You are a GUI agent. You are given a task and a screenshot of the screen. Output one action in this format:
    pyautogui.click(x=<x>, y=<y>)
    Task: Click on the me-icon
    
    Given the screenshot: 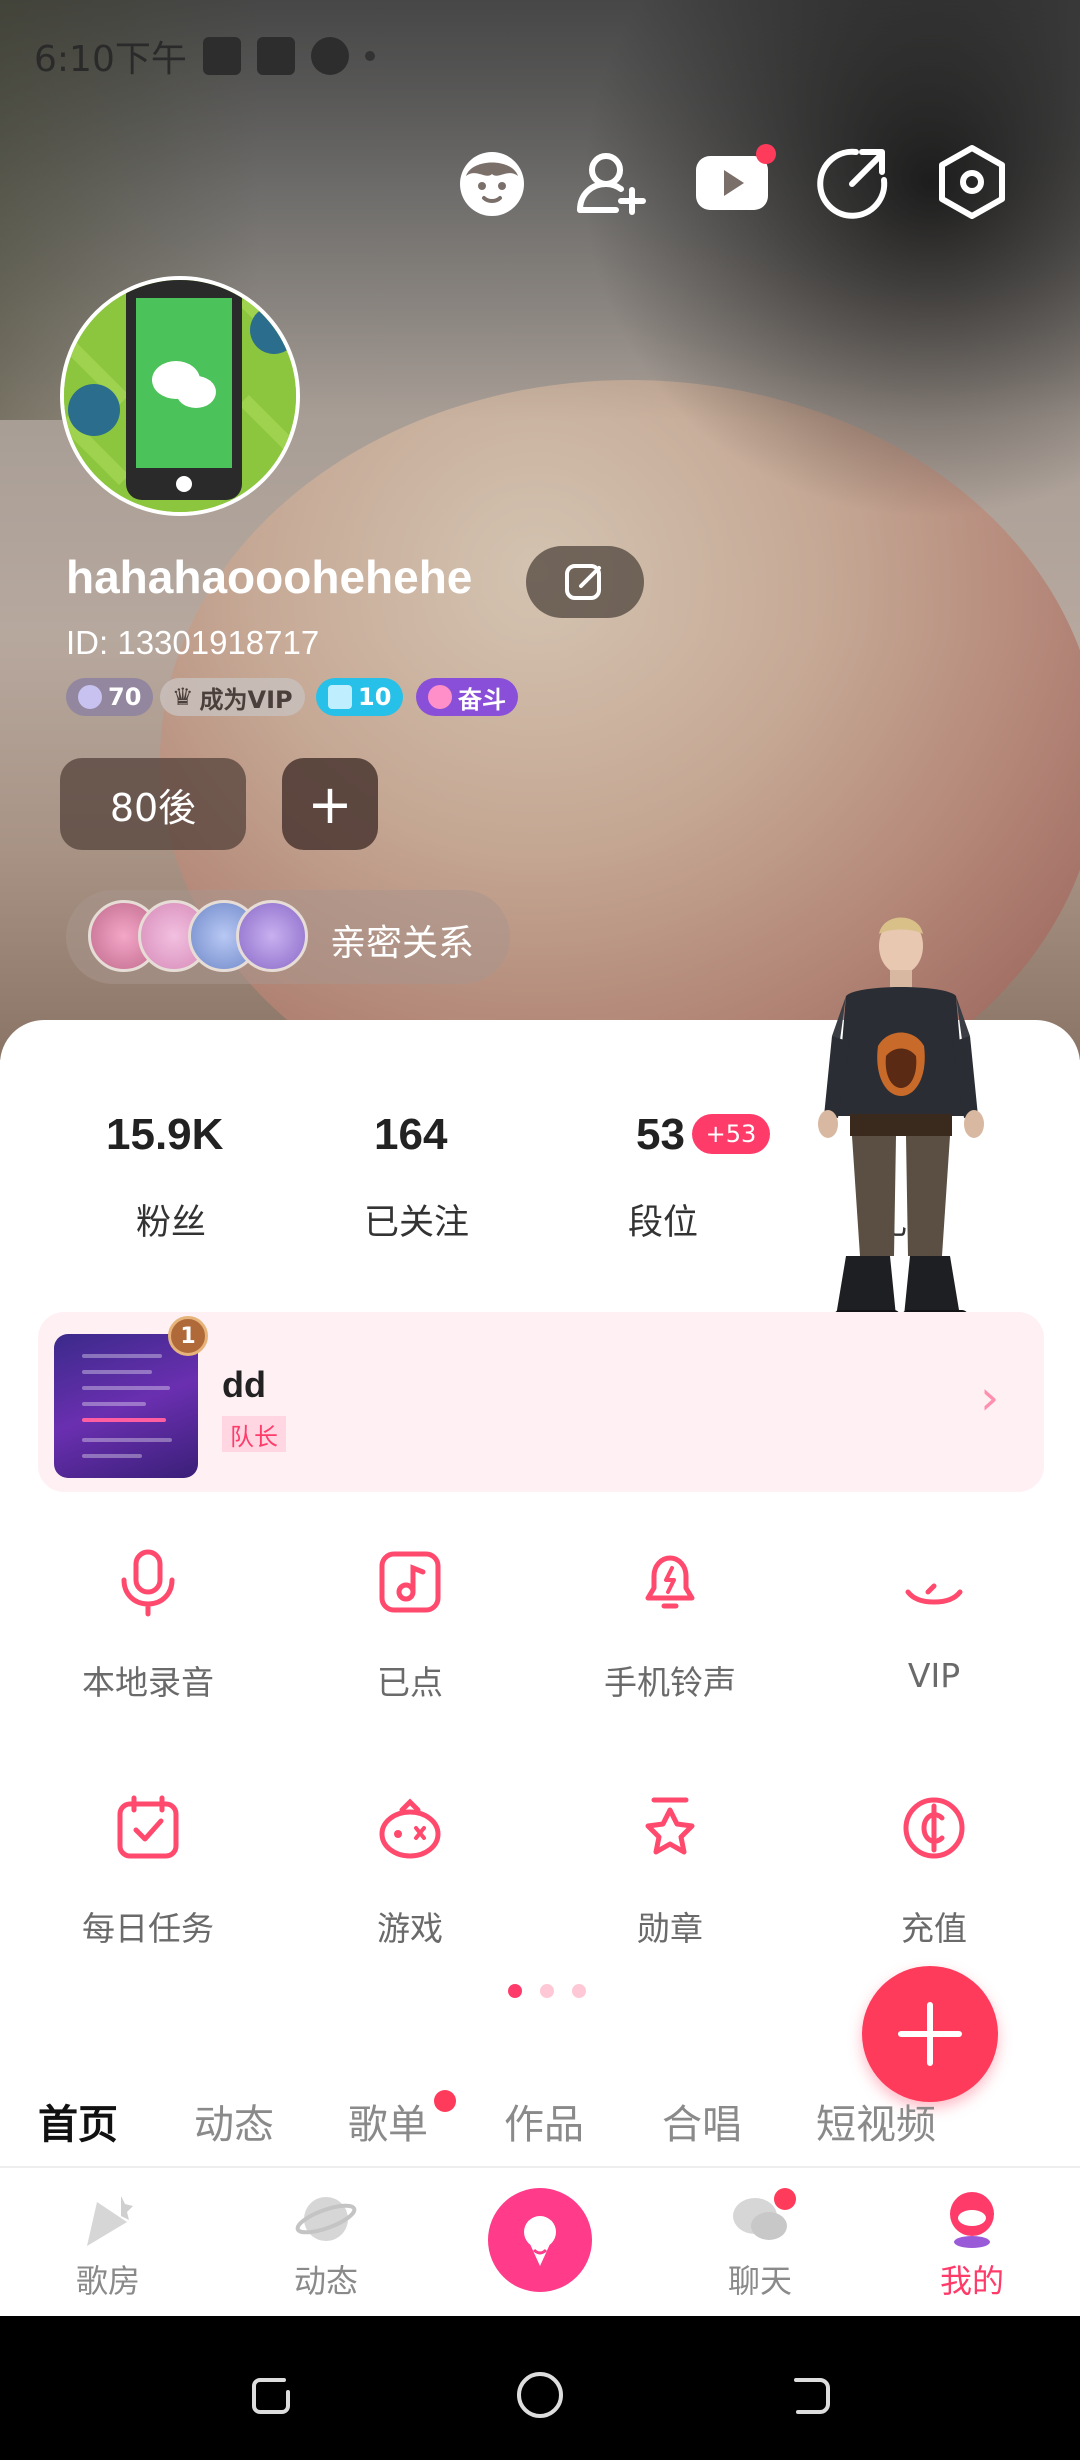 What is the action you would take?
    pyautogui.click(x=972, y=2220)
    